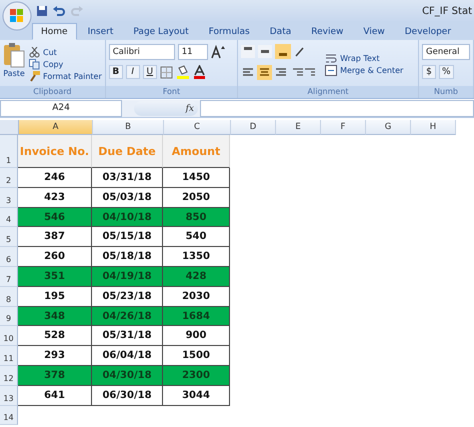 The image size is (474, 427). I want to click on ribbon-tab: Home, so click(54, 31).